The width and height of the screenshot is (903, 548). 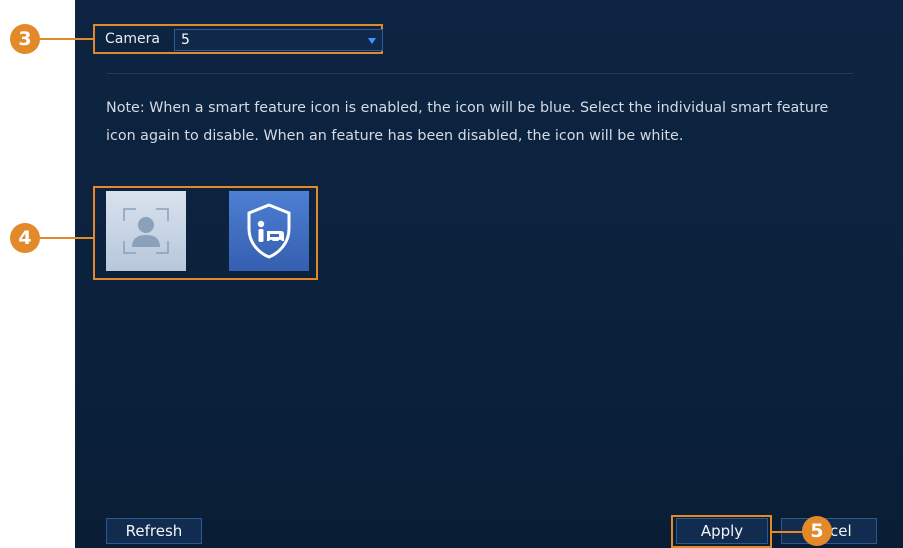 I want to click on callout-4-line, so click(x=66, y=238).